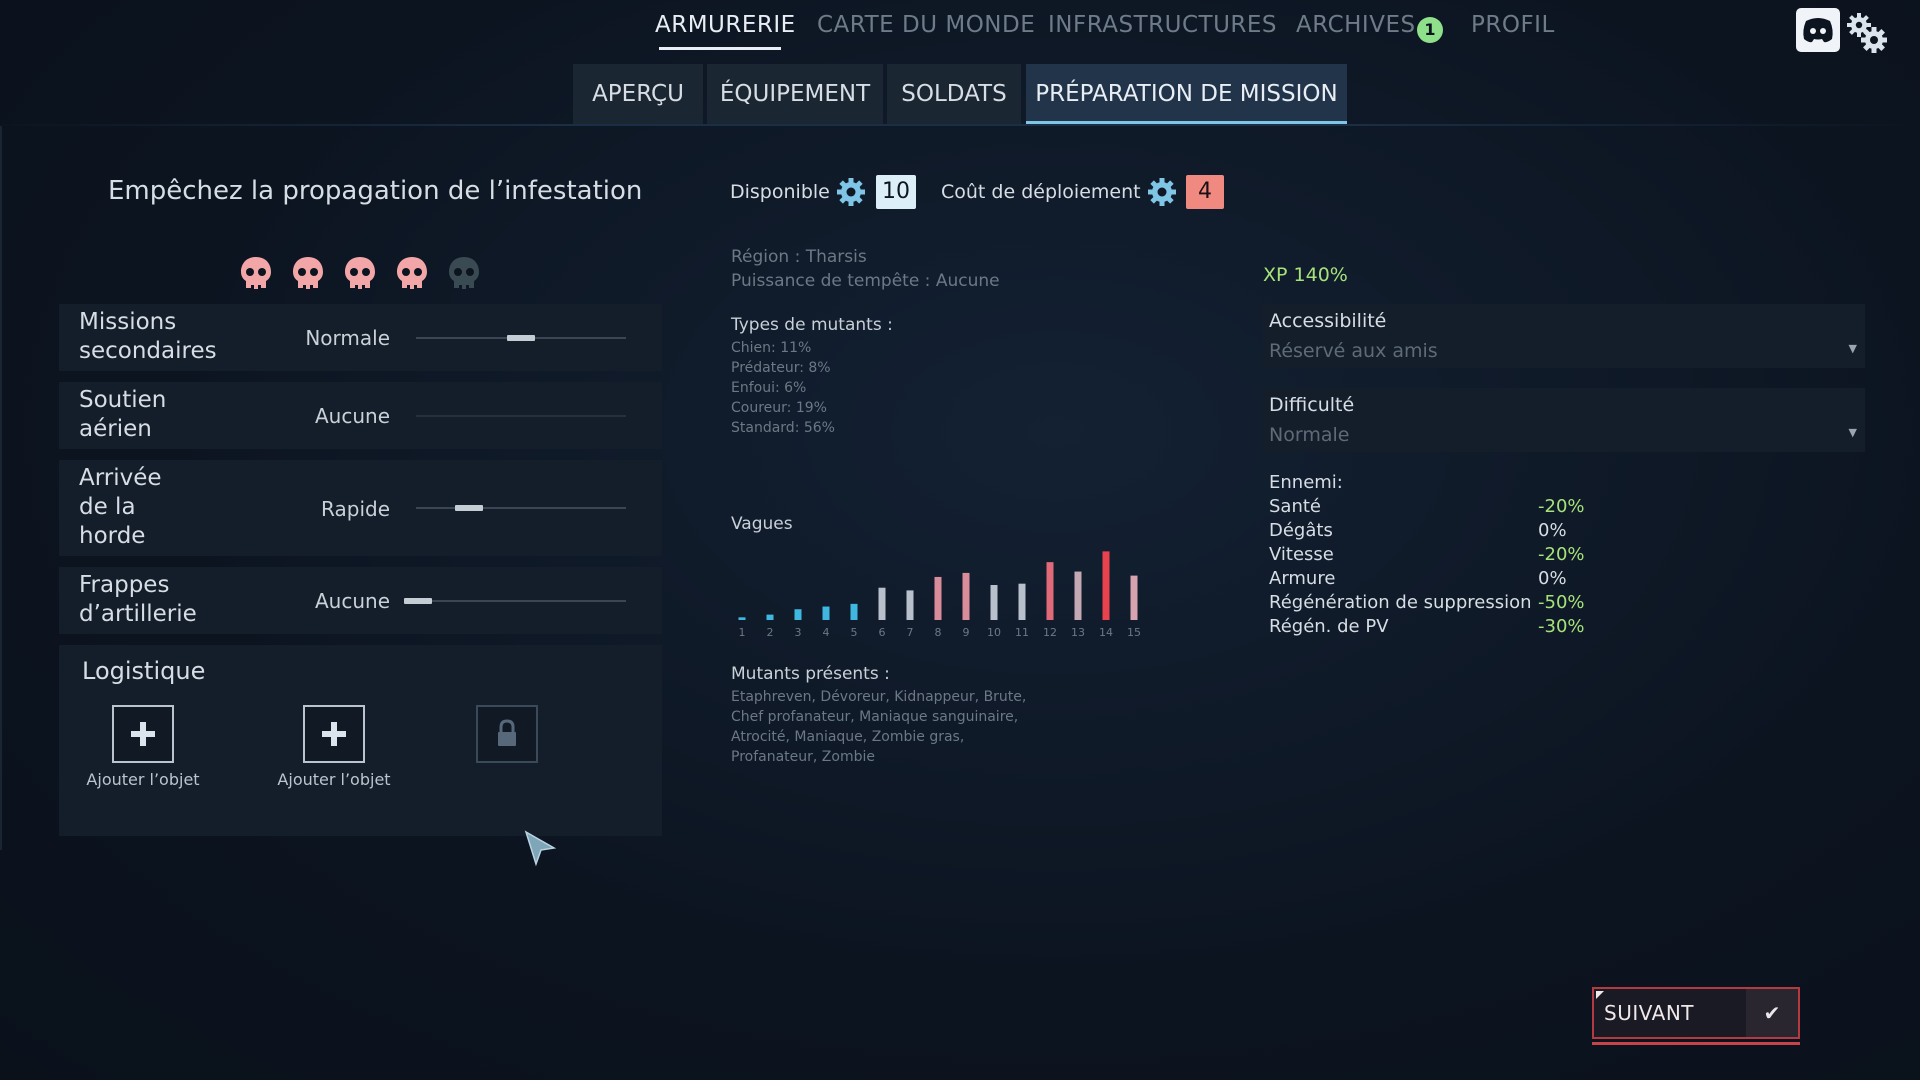 The image size is (1920, 1080). I want to click on mutant-type: Prédateur: 8%, so click(781, 368).